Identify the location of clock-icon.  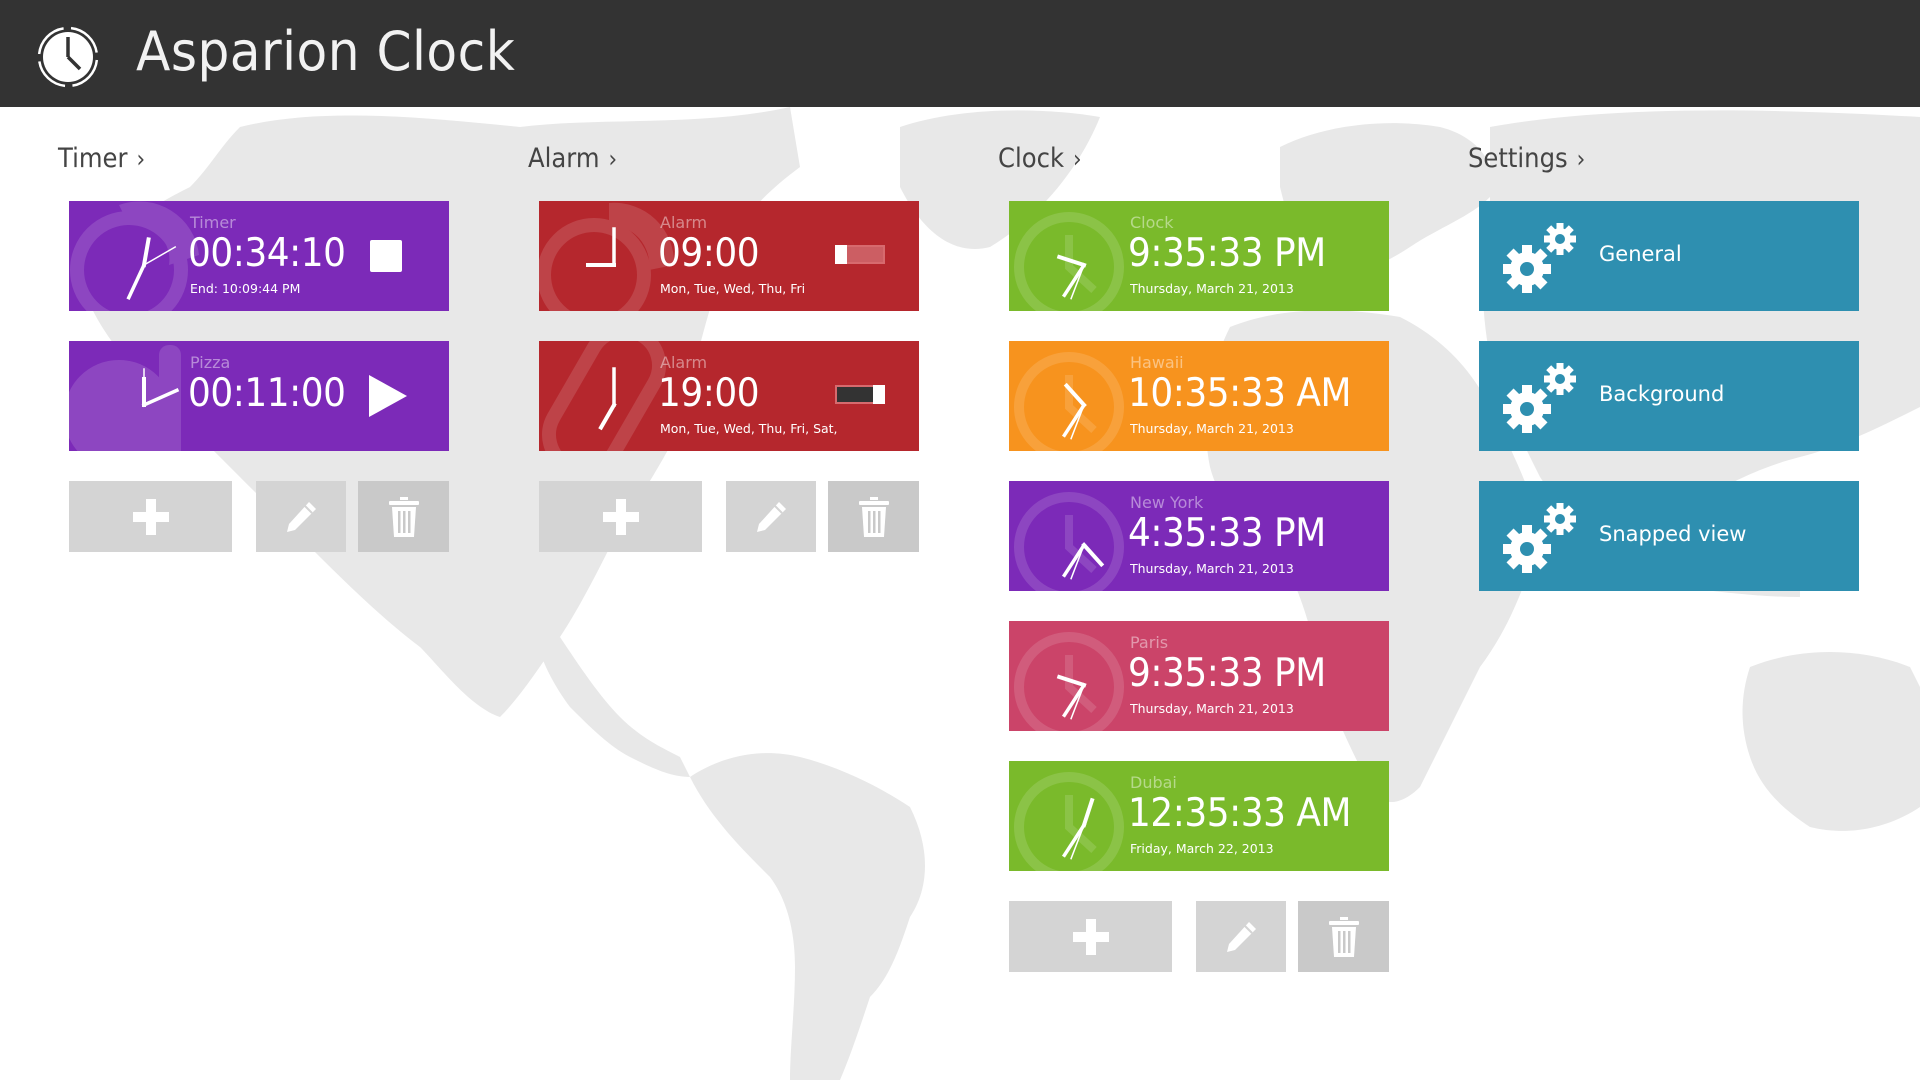
(68, 57).